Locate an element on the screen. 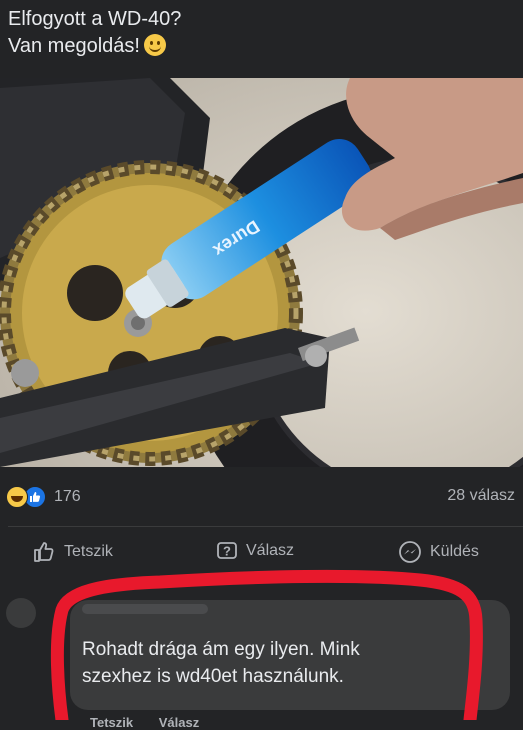 The image size is (523, 730). reply-button-label: Válasz is located at coordinates (270, 550).